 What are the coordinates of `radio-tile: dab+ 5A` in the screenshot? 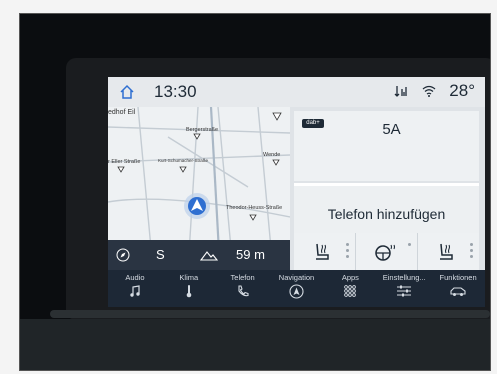 It's located at (386, 146).